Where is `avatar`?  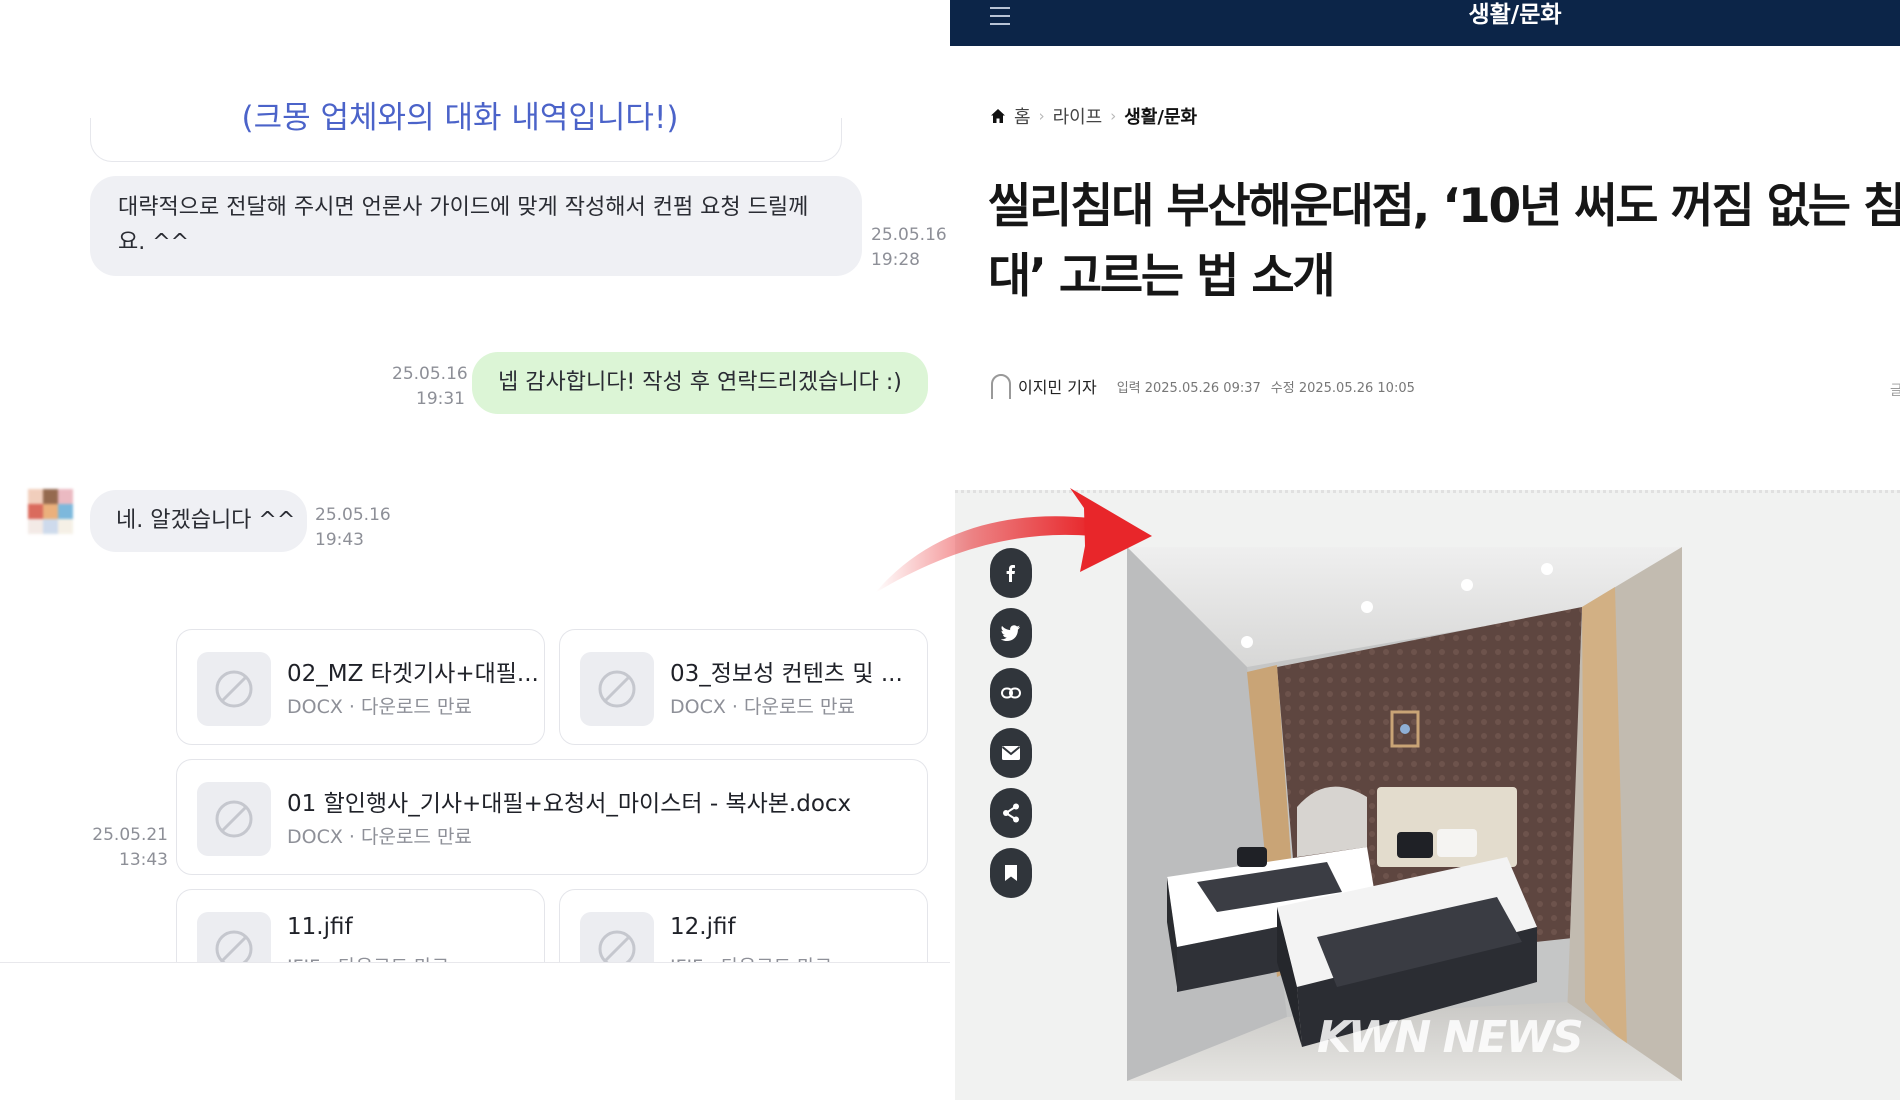 avatar is located at coordinates (51, 512).